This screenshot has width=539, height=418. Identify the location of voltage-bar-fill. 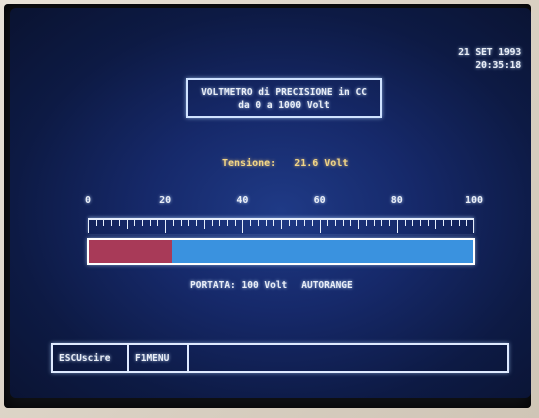
(130, 251).